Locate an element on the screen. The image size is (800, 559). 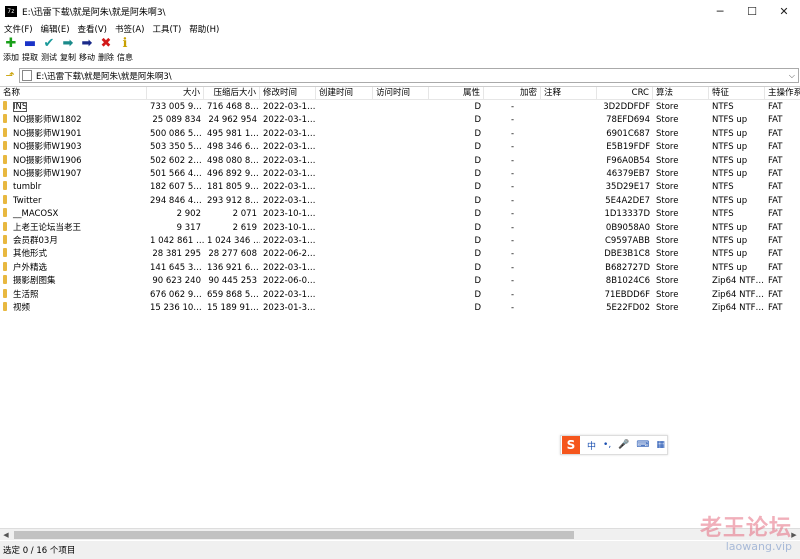
menu-bookmarks: 书签(A) is located at coordinates (129, 29).